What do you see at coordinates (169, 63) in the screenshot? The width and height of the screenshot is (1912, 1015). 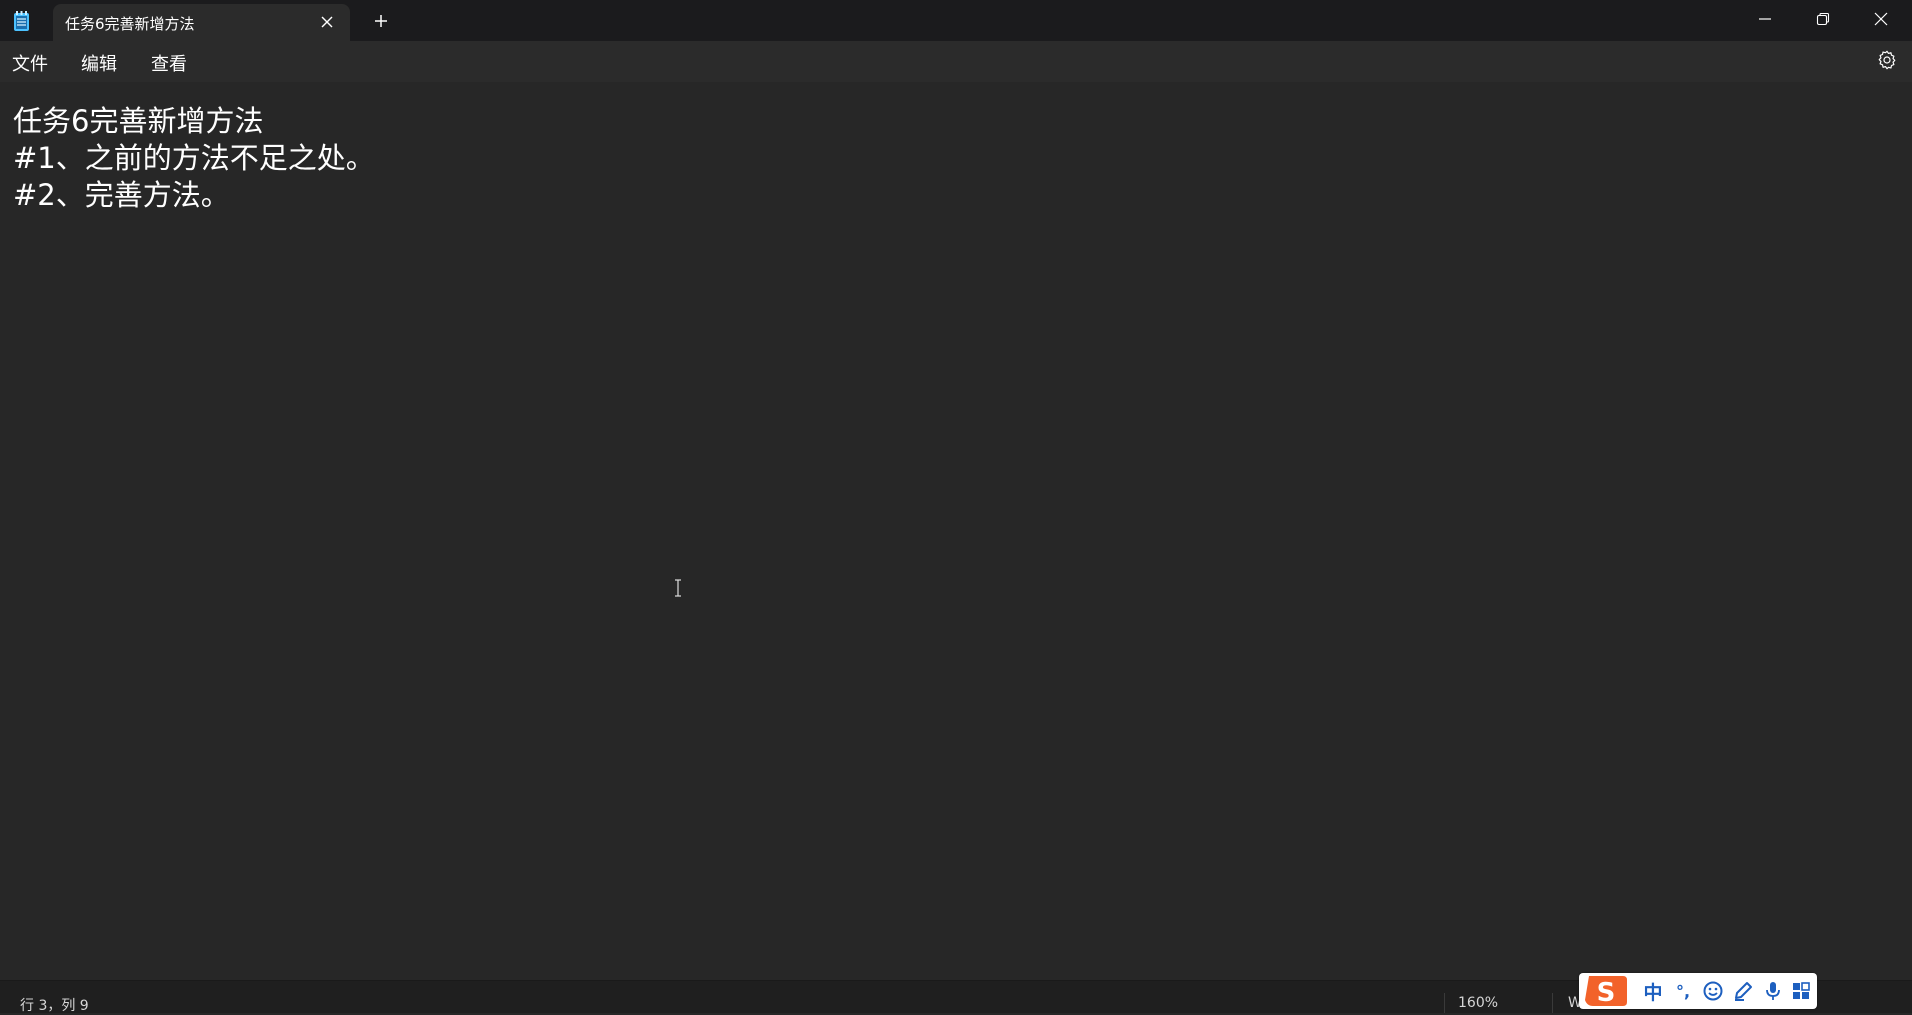 I see `menu-view: 查看` at bounding box center [169, 63].